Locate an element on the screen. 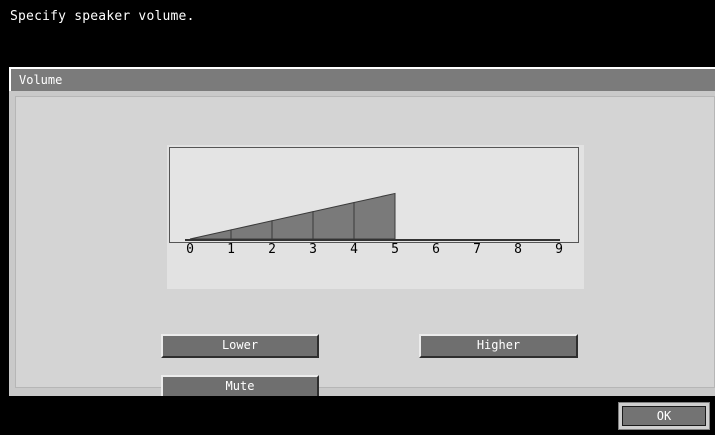  scale-label-9: 9 is located at coordinates (559, 249).